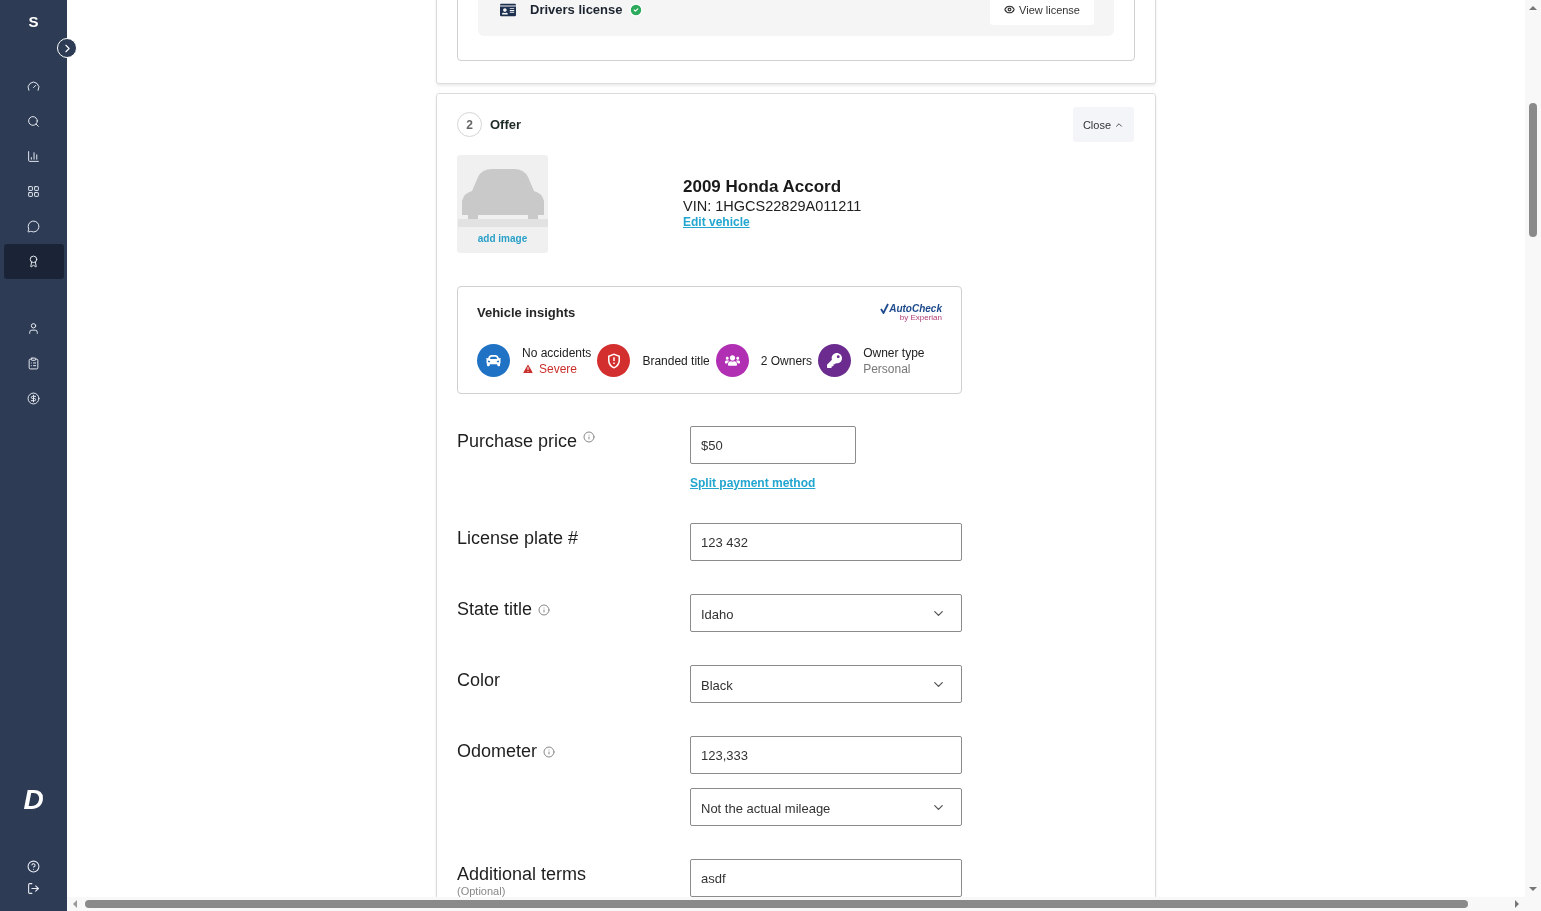 The width and height of the screenshot is (1541, 911). What do you see at coordinates (887, 368) in the screenshot?
I see `insight-detail: Personal` at bounding box center [887, 368].